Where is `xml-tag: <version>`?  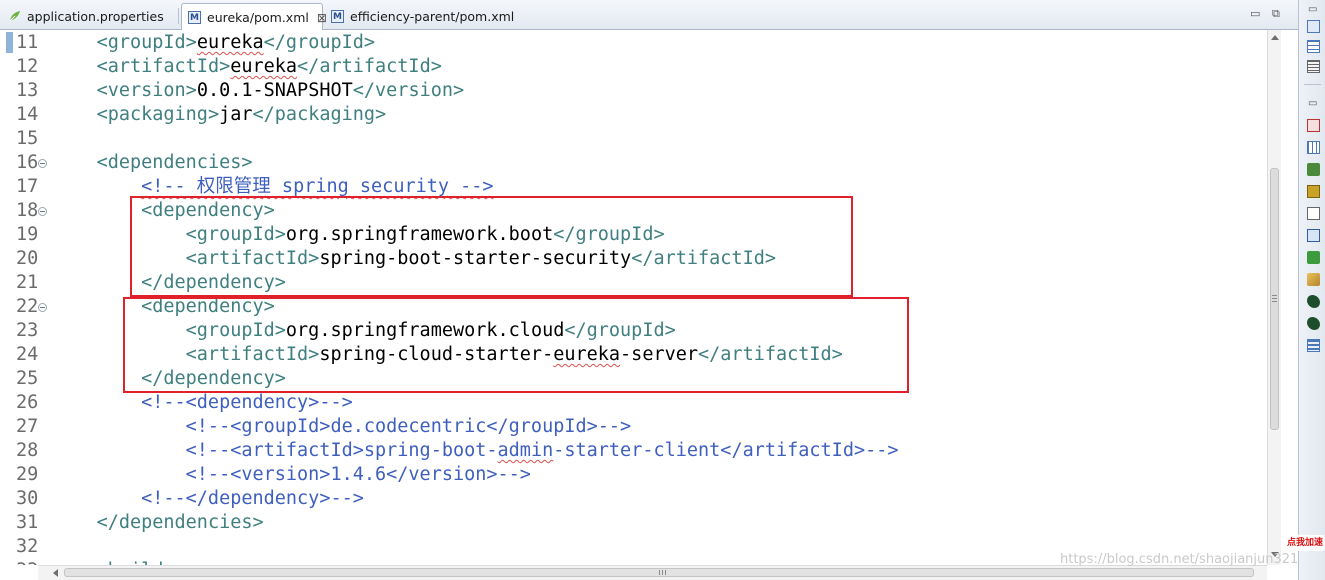 xml-tag: <version> is located at coordinates (146, 90).